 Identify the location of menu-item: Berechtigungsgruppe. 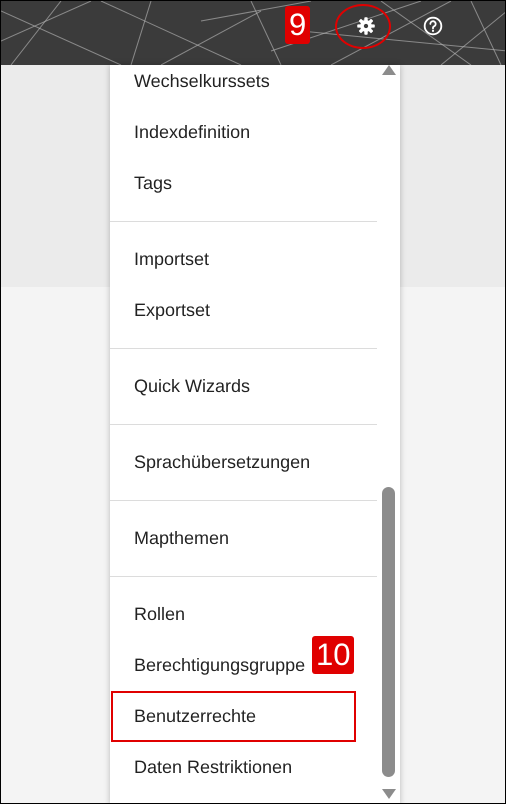
(209, 665).